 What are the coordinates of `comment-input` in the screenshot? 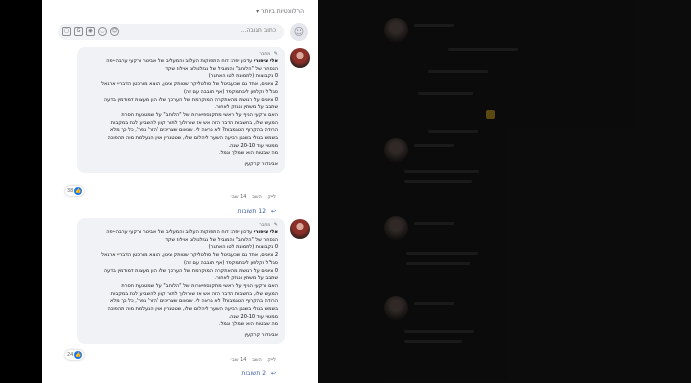 It's located at (236, 30).